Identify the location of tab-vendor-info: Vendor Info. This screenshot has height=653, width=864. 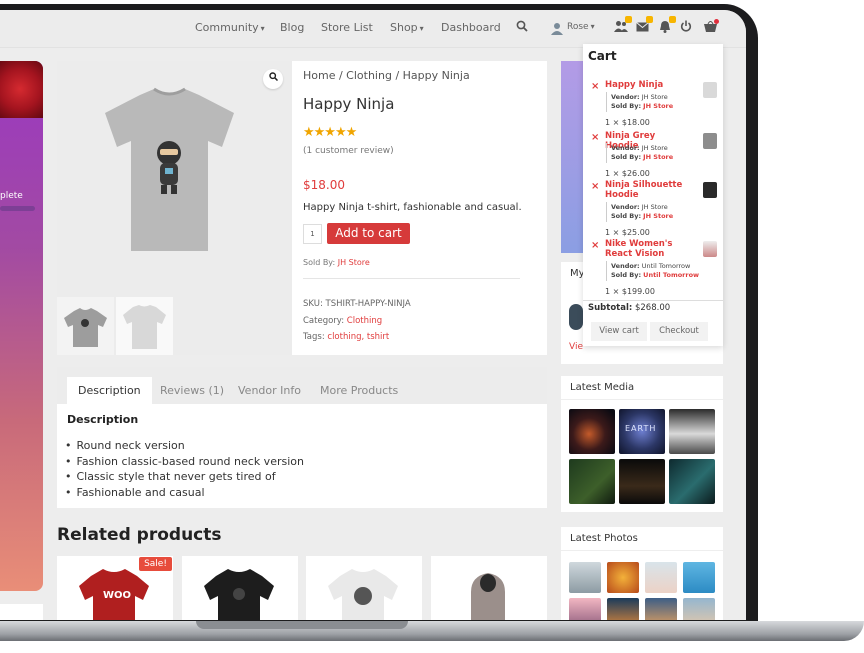
(269, 390).